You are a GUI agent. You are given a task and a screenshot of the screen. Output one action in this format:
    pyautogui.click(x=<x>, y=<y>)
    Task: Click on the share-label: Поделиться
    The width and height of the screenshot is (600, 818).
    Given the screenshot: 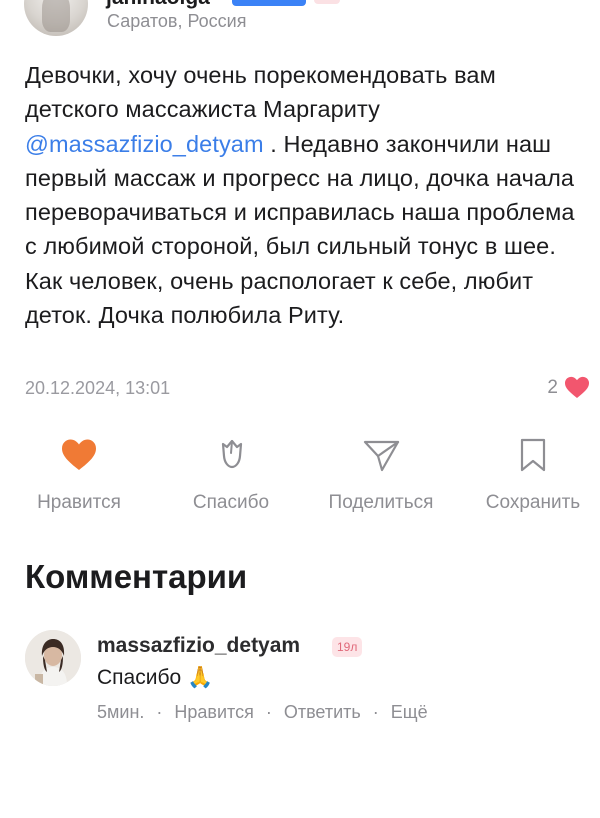 What is the action you would take?
    pyautogui.click(x=381, y=502)
    